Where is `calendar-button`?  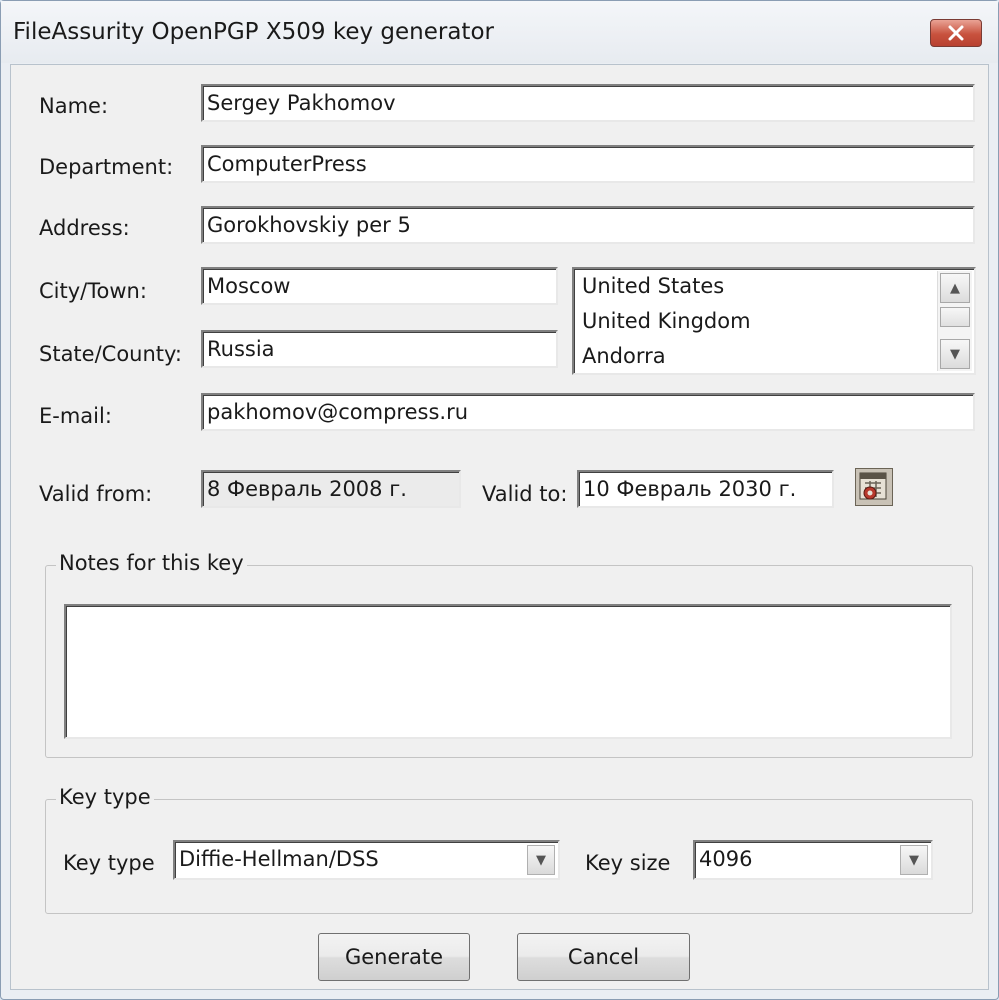
calendar-button is located at coordinates (874, 487).